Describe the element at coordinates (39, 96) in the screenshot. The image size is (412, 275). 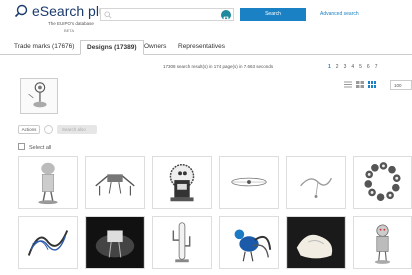
I see `selected-design-thumbnail` at that location.